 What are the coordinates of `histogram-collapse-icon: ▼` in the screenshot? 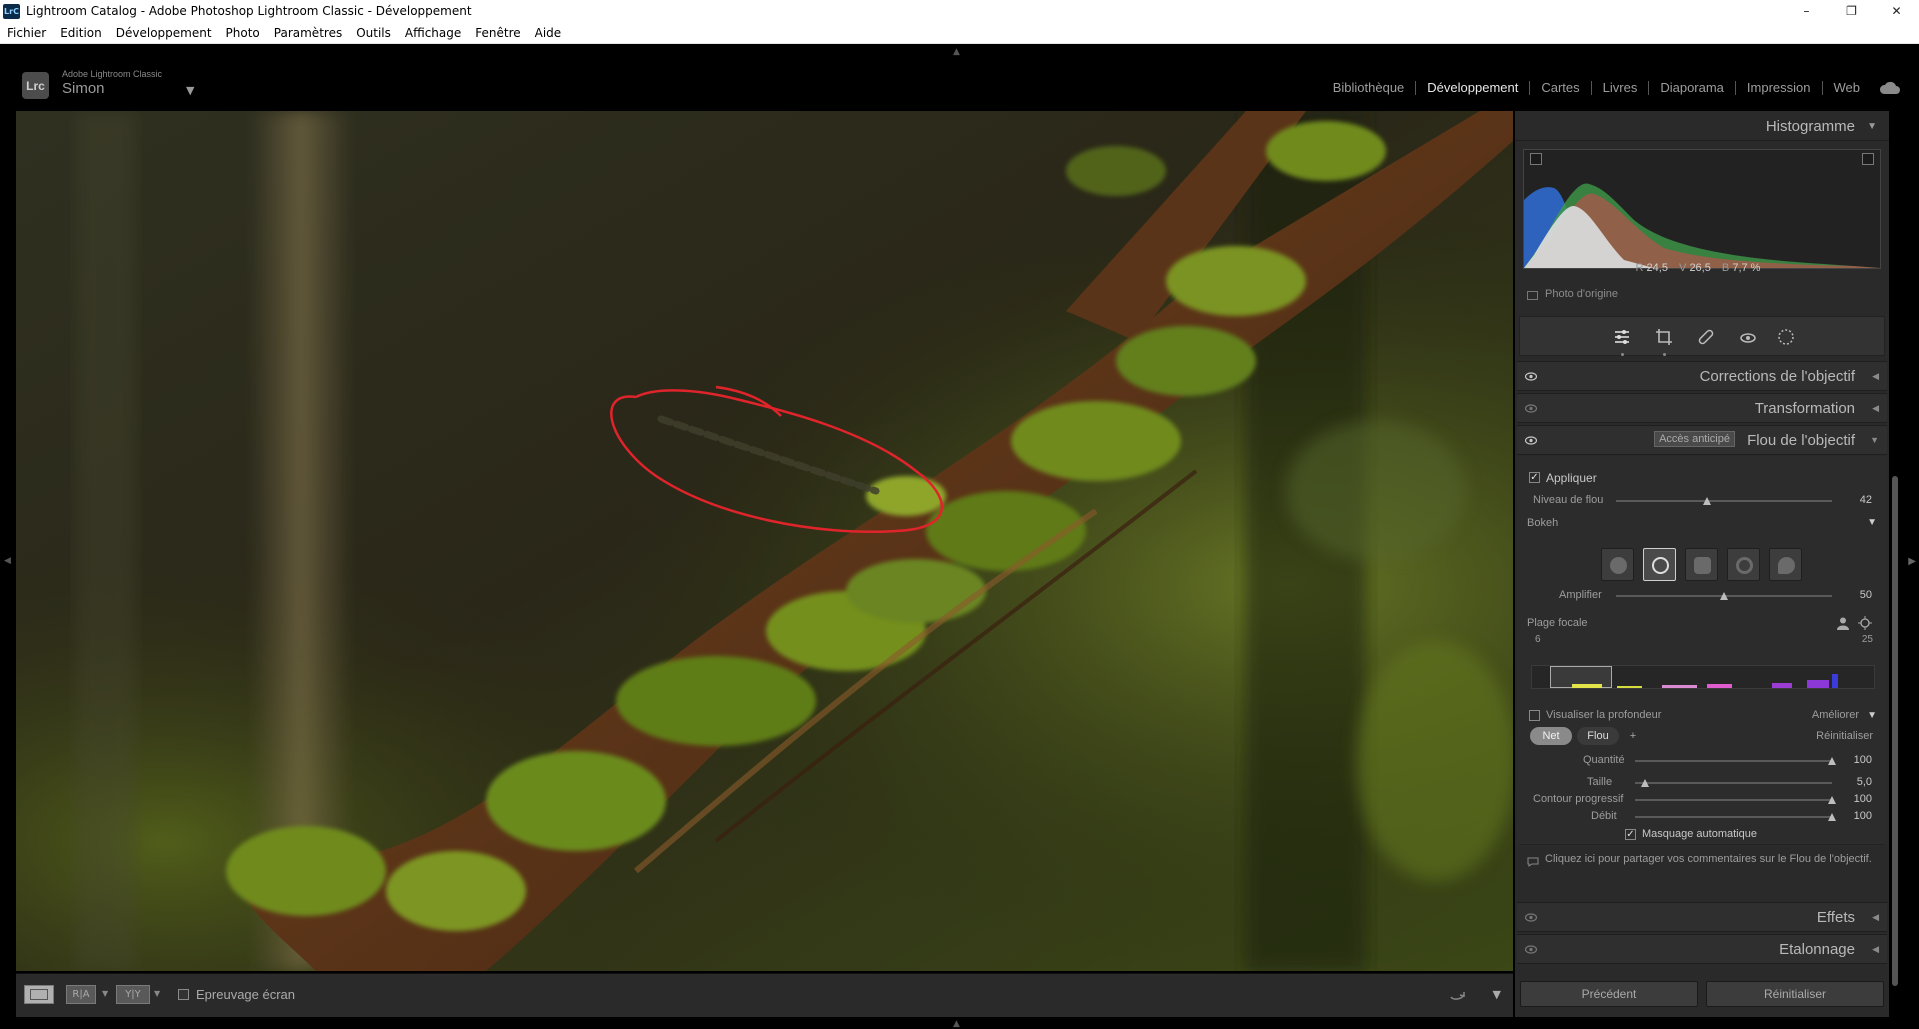 It's located at (1872, 126).